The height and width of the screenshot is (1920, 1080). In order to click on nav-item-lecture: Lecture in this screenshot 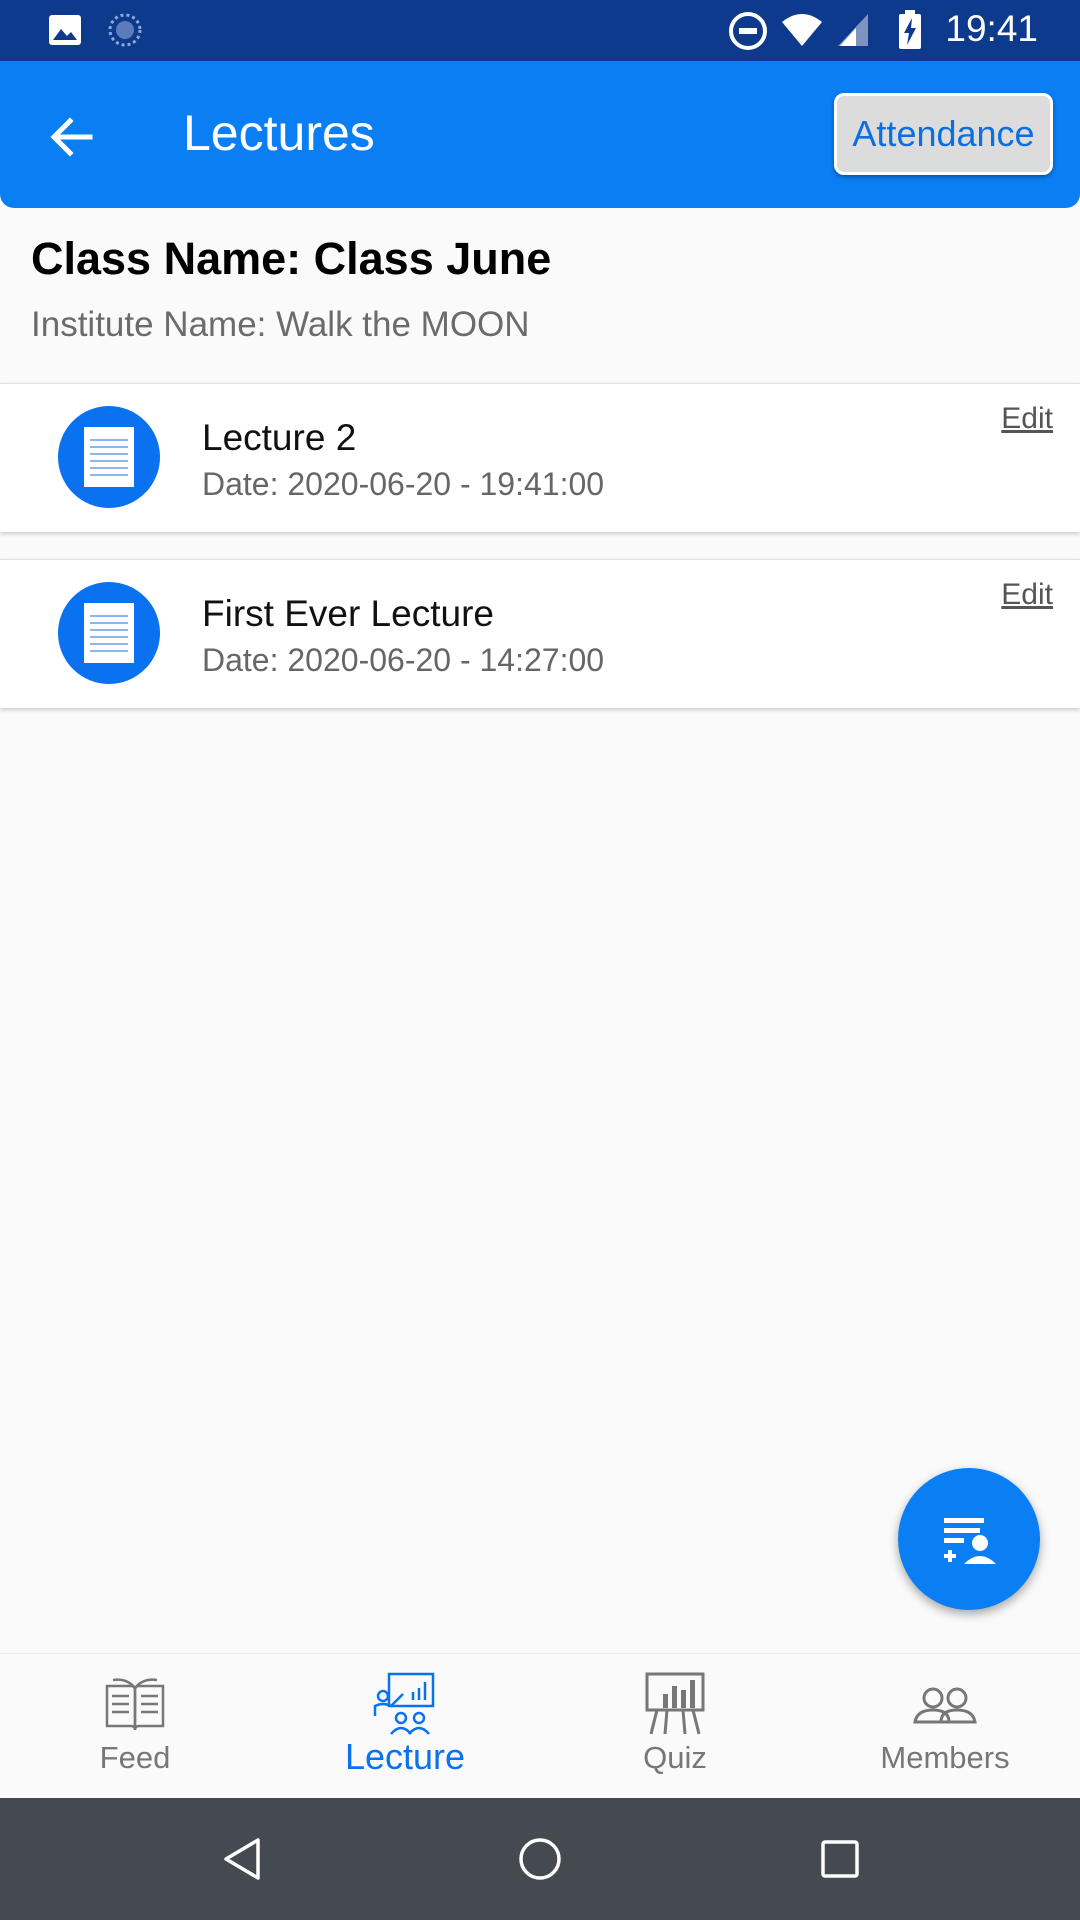, I will do `click(405, 1726)`.